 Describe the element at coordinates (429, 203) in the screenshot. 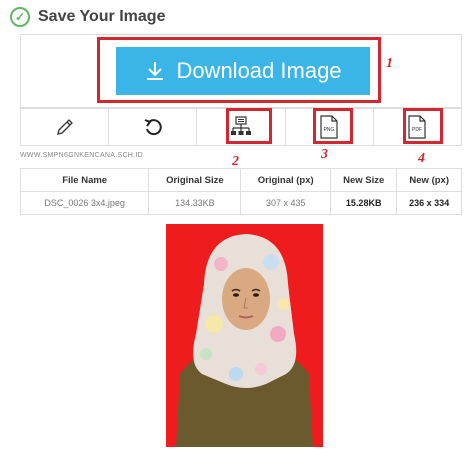

I see `cell-new-px: 236 x 334` at that location.